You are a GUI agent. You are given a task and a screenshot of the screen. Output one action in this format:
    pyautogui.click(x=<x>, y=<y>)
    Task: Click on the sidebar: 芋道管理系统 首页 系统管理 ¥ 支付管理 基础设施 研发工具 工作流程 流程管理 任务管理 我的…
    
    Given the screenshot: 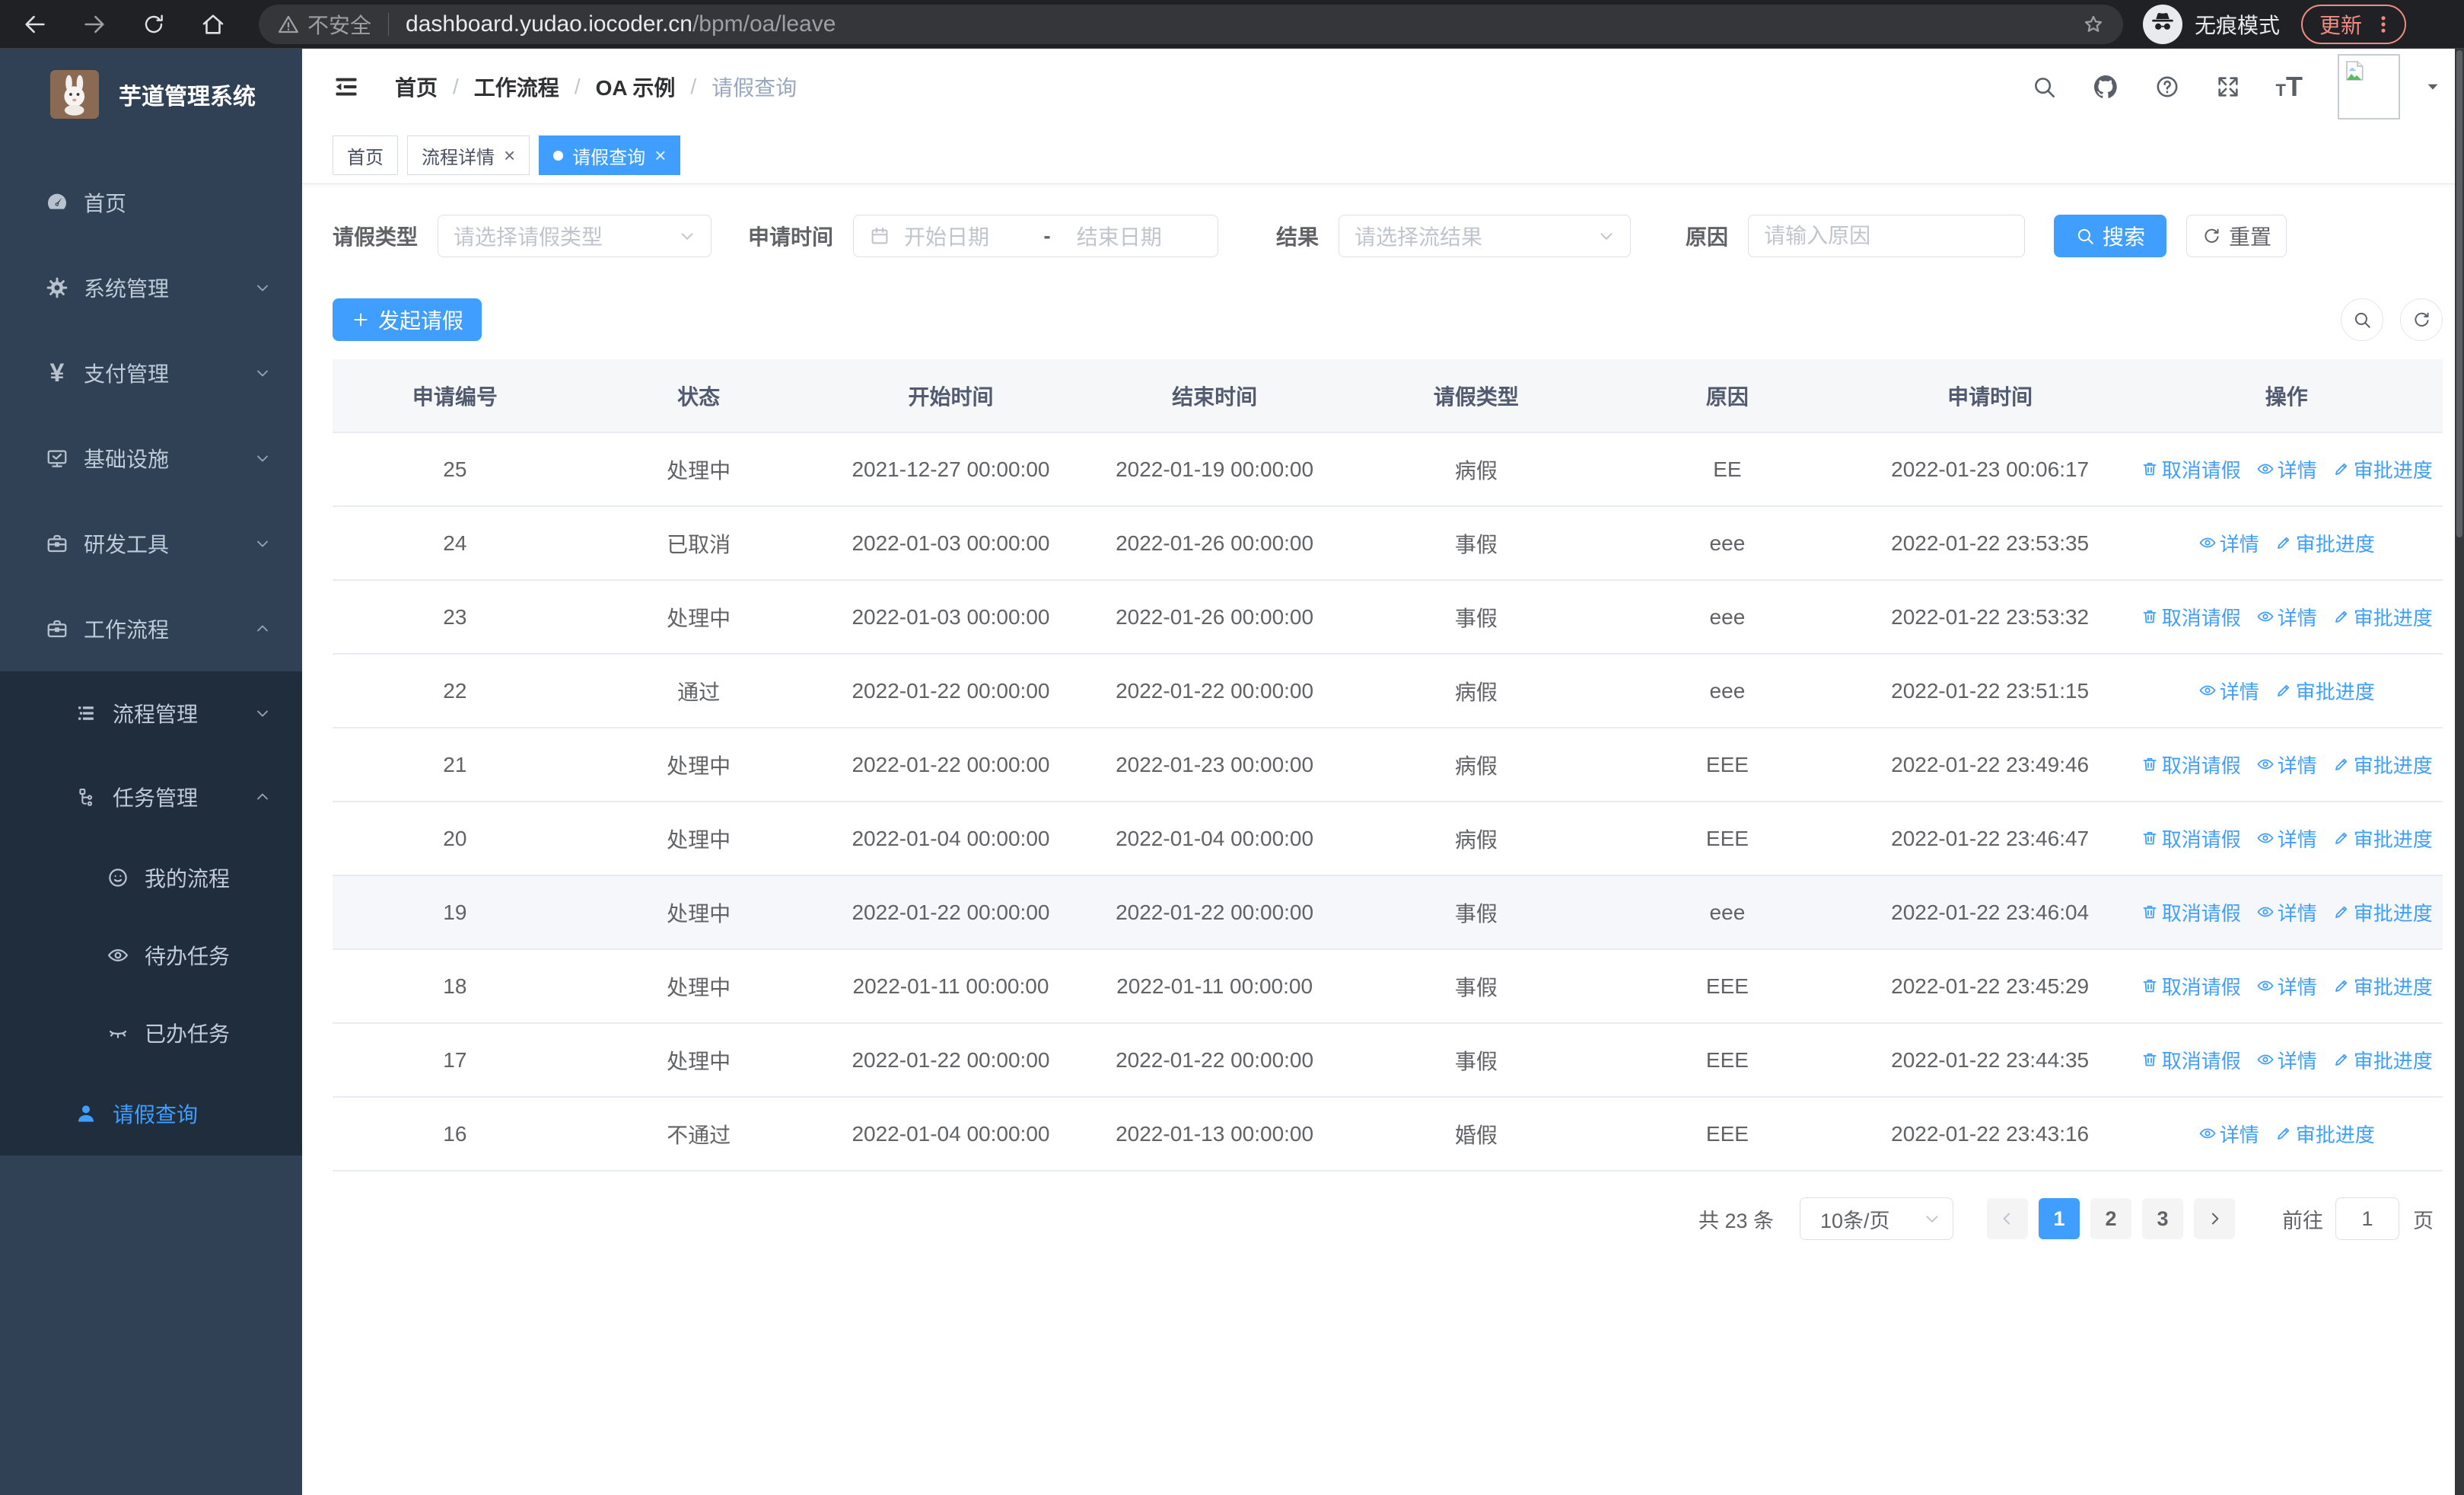 What is the action you would take?
    pyautogui.click(x=151, y=772)
    